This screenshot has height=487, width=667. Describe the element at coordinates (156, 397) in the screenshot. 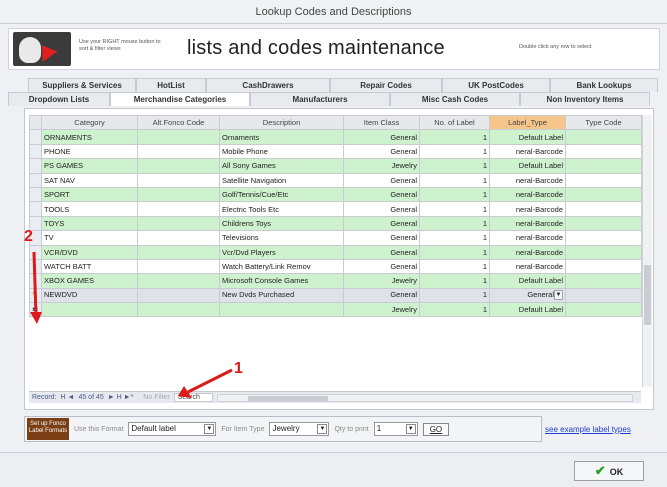

I see `no-filter-indicator: No Filter` at that location.